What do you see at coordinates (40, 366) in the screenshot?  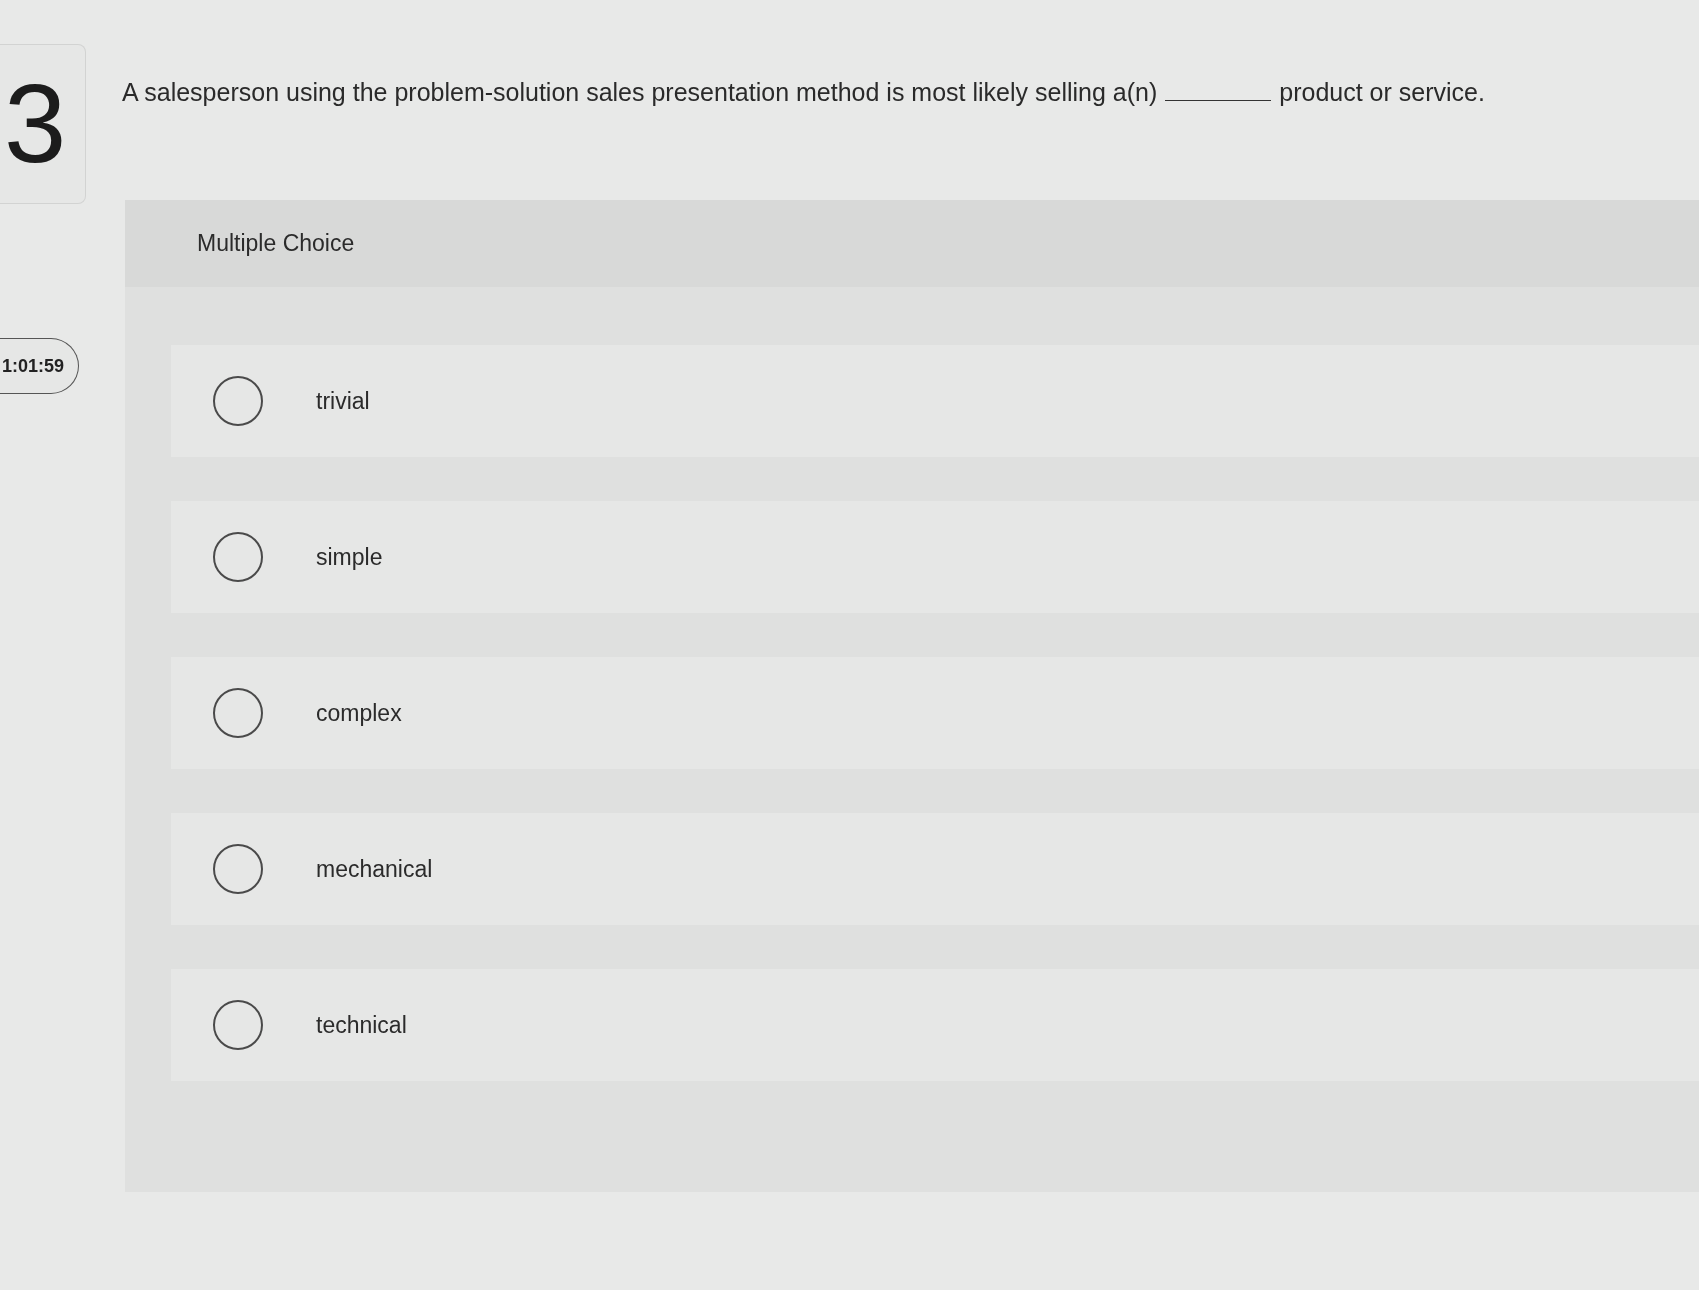 I see `timer-badge: 1:01:59` at bounding box center [40, 366].